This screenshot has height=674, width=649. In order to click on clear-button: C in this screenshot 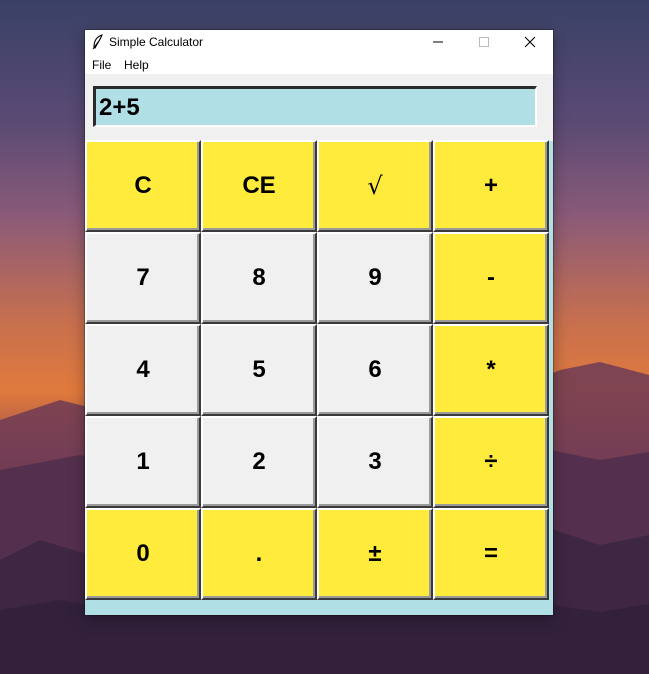, I will do `click(143, 186)`.